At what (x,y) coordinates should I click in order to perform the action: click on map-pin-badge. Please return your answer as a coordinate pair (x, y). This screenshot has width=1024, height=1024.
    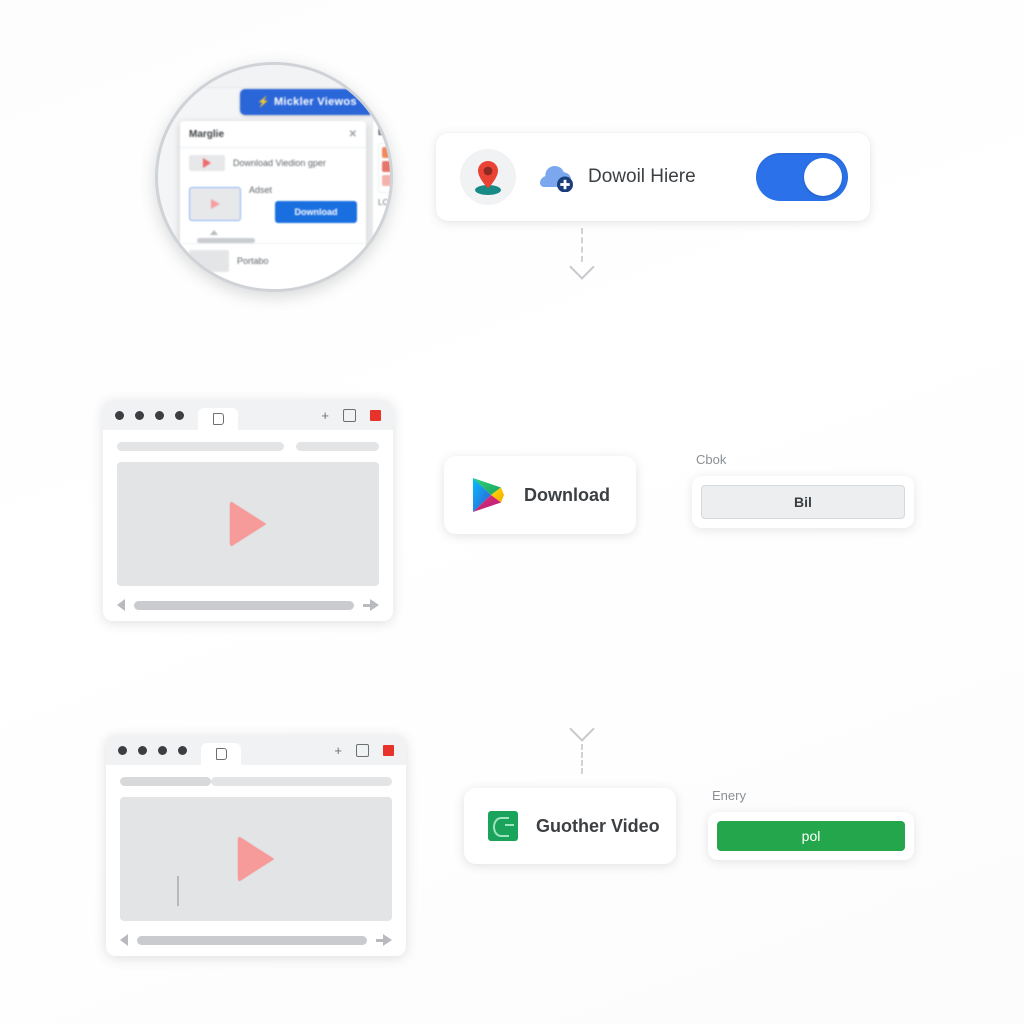
    Looking at the image, I should click on (488, 177).